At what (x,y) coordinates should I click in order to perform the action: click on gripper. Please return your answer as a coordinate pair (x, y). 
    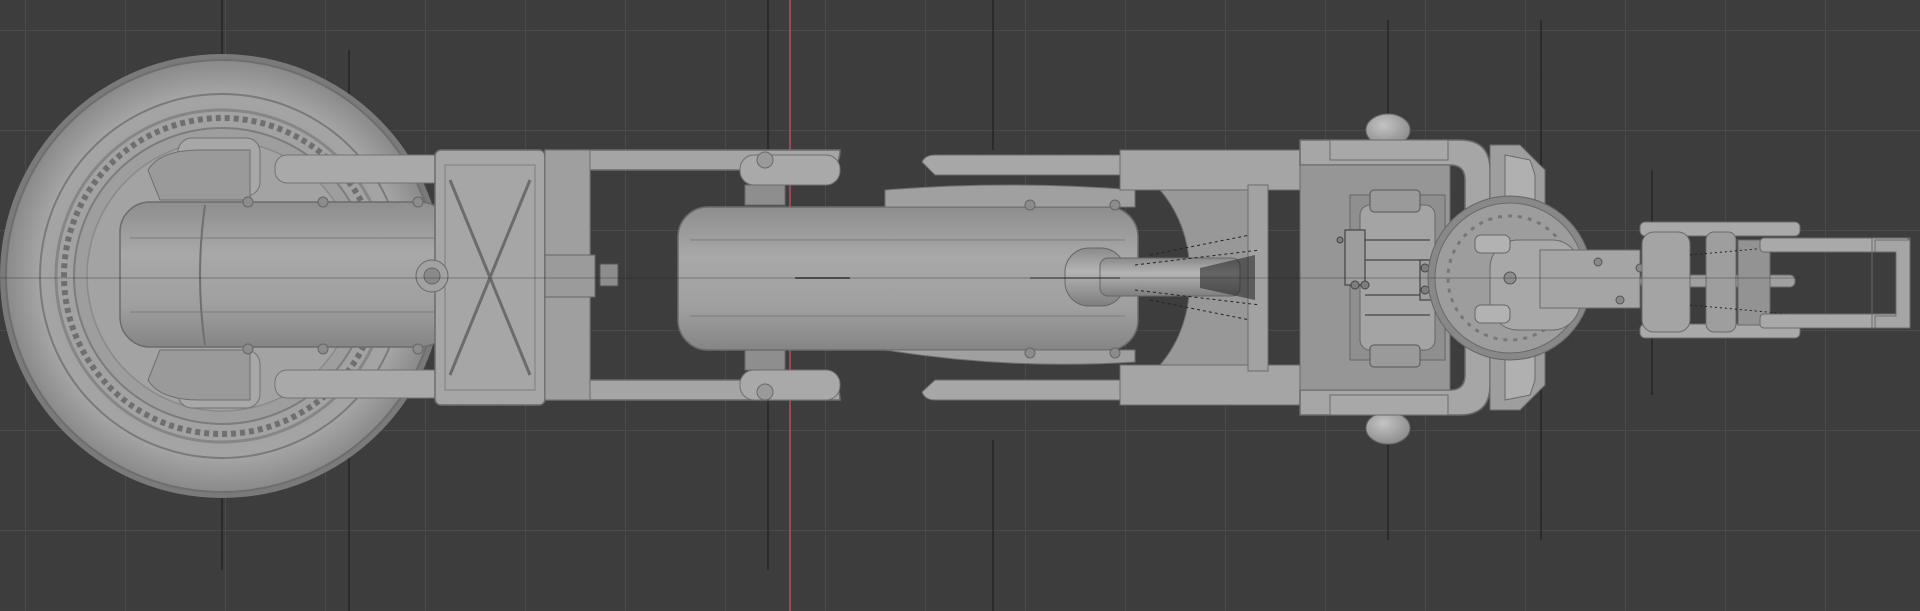
    Looking at the image, I should click on (1775, 280).